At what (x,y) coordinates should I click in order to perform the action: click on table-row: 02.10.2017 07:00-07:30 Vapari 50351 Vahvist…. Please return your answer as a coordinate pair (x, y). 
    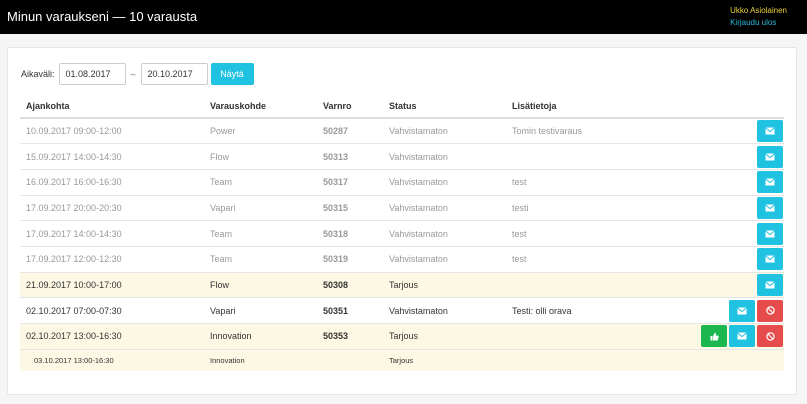
    Looking at the image, I should click on (402, 310).